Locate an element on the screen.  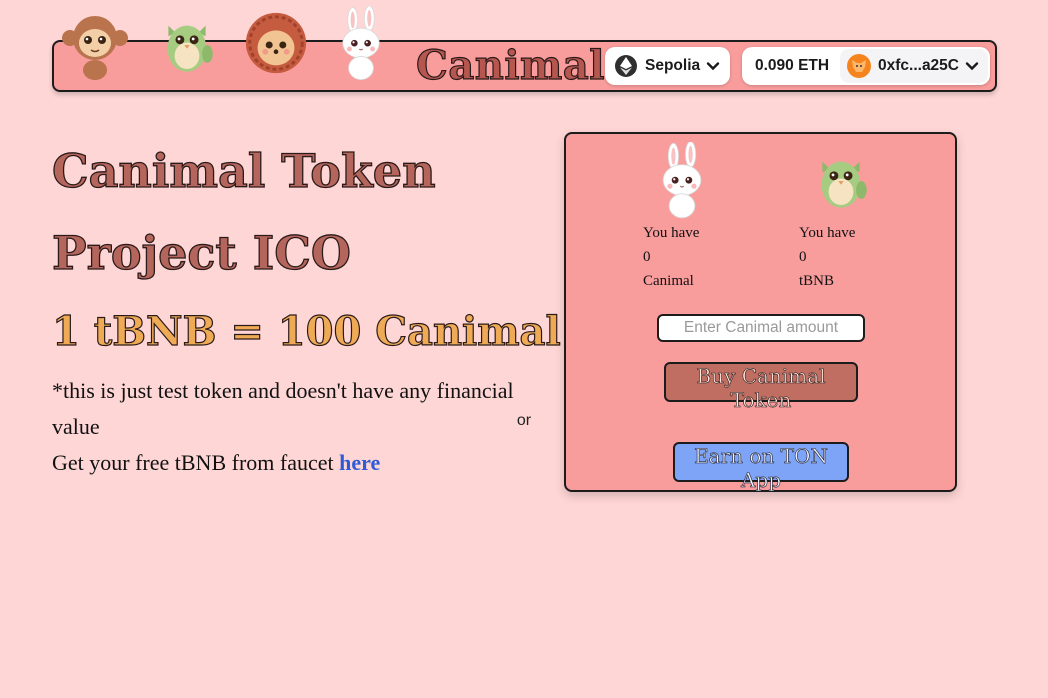
canimal-balance-label: You have is located at coordinates (671, 233).